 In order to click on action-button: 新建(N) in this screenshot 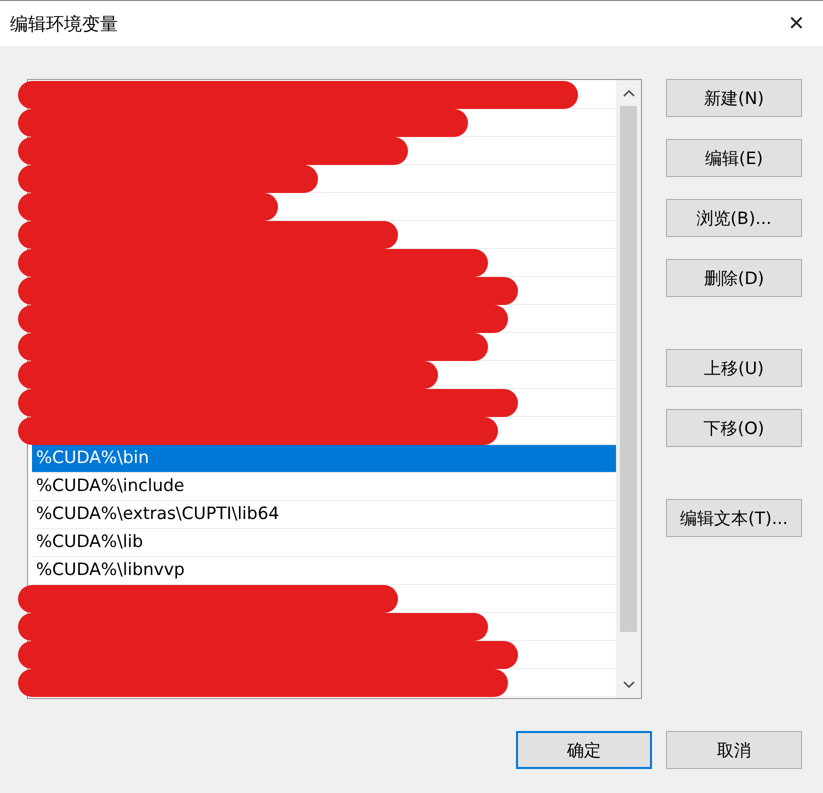, I will do `click(734, 98)`.